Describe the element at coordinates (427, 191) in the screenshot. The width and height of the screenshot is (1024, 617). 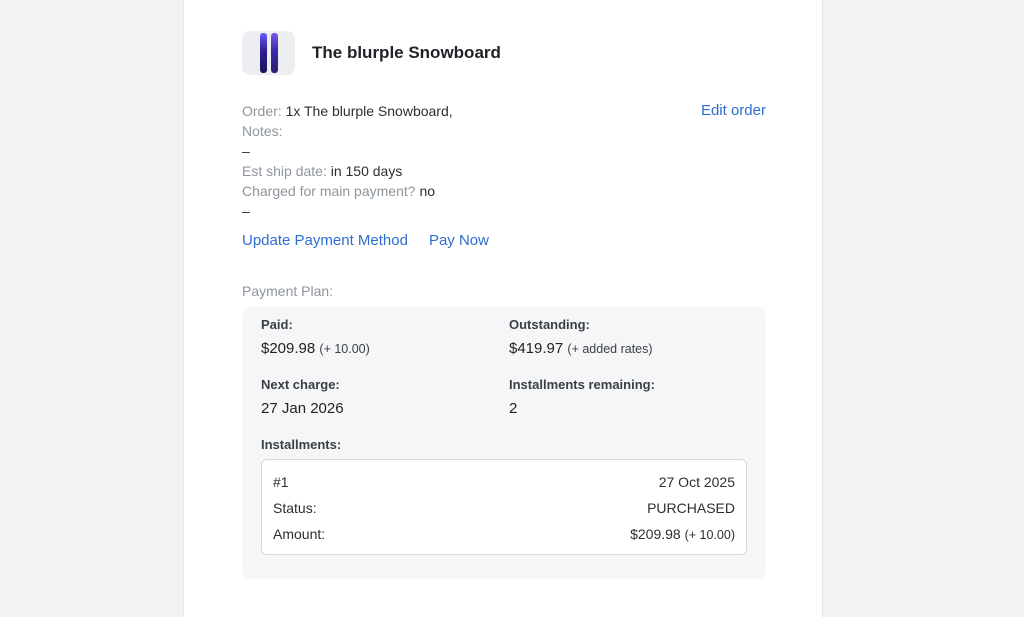
I see `charged-value: no` at that location.